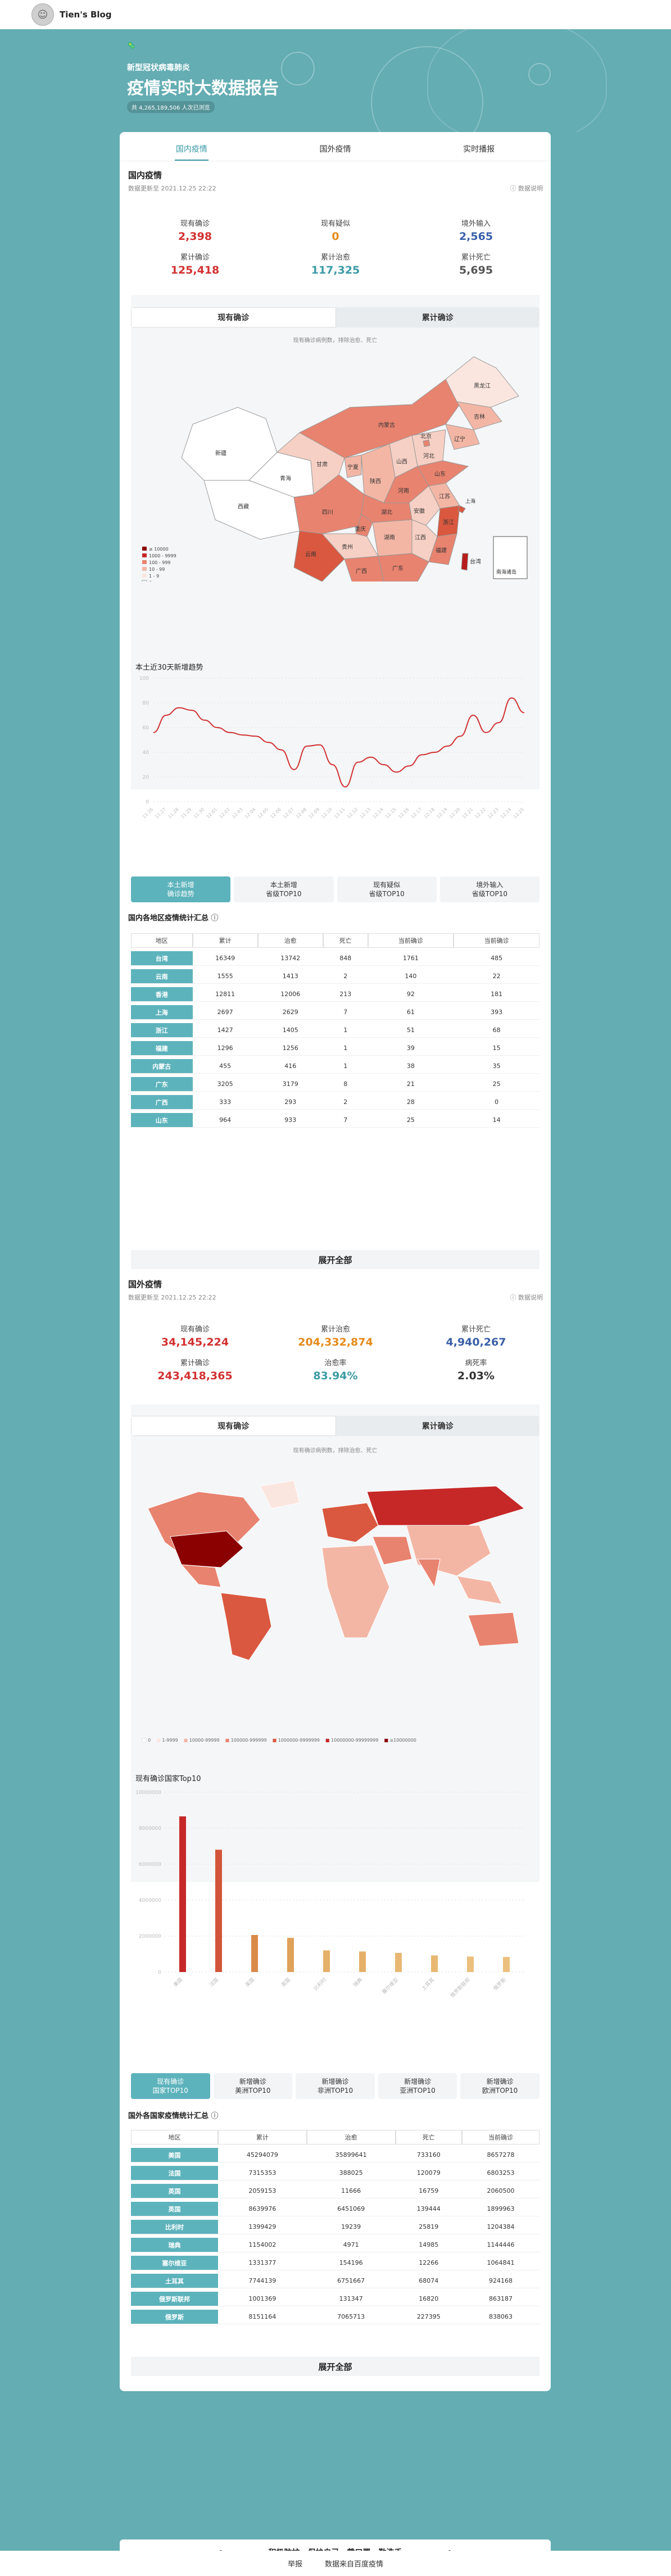 This screenshot has height=2576, width=671. What do you see at coordinates (253, 2086) in the screenshot?
I see `btn-america-top10: 新增确诊 美洲TOP10` at bounding box center [253, 2086].